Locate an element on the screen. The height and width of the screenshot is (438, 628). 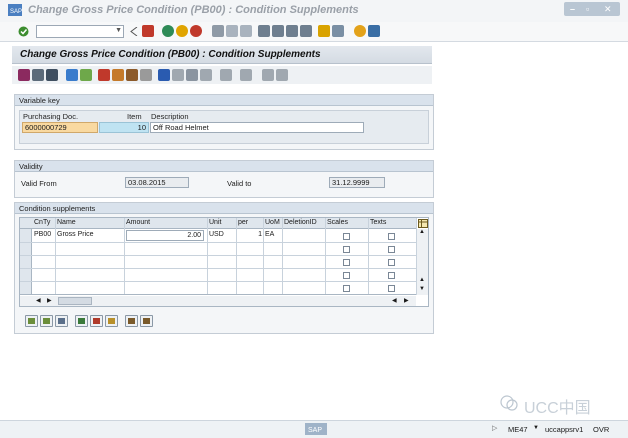
maximize-icon: ▫ is located at coordinates (587, 9).